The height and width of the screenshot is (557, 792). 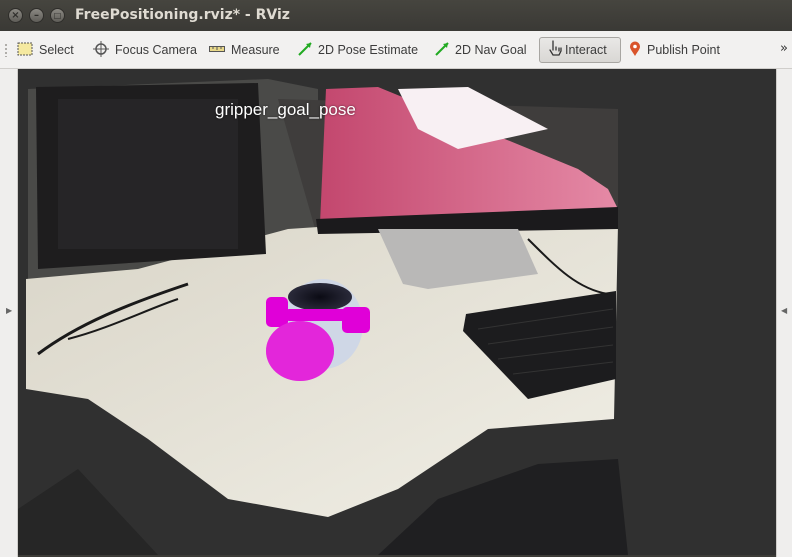 I want to click on map-pin-icon, so click(x=635, y=50).